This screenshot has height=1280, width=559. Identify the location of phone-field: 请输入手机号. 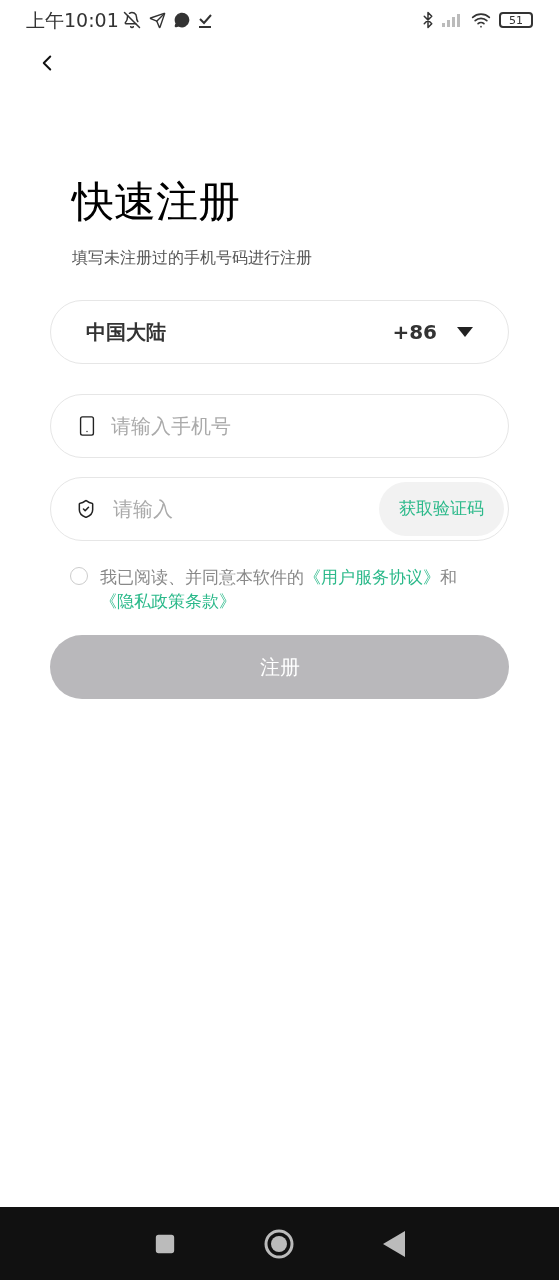
(279, 426).